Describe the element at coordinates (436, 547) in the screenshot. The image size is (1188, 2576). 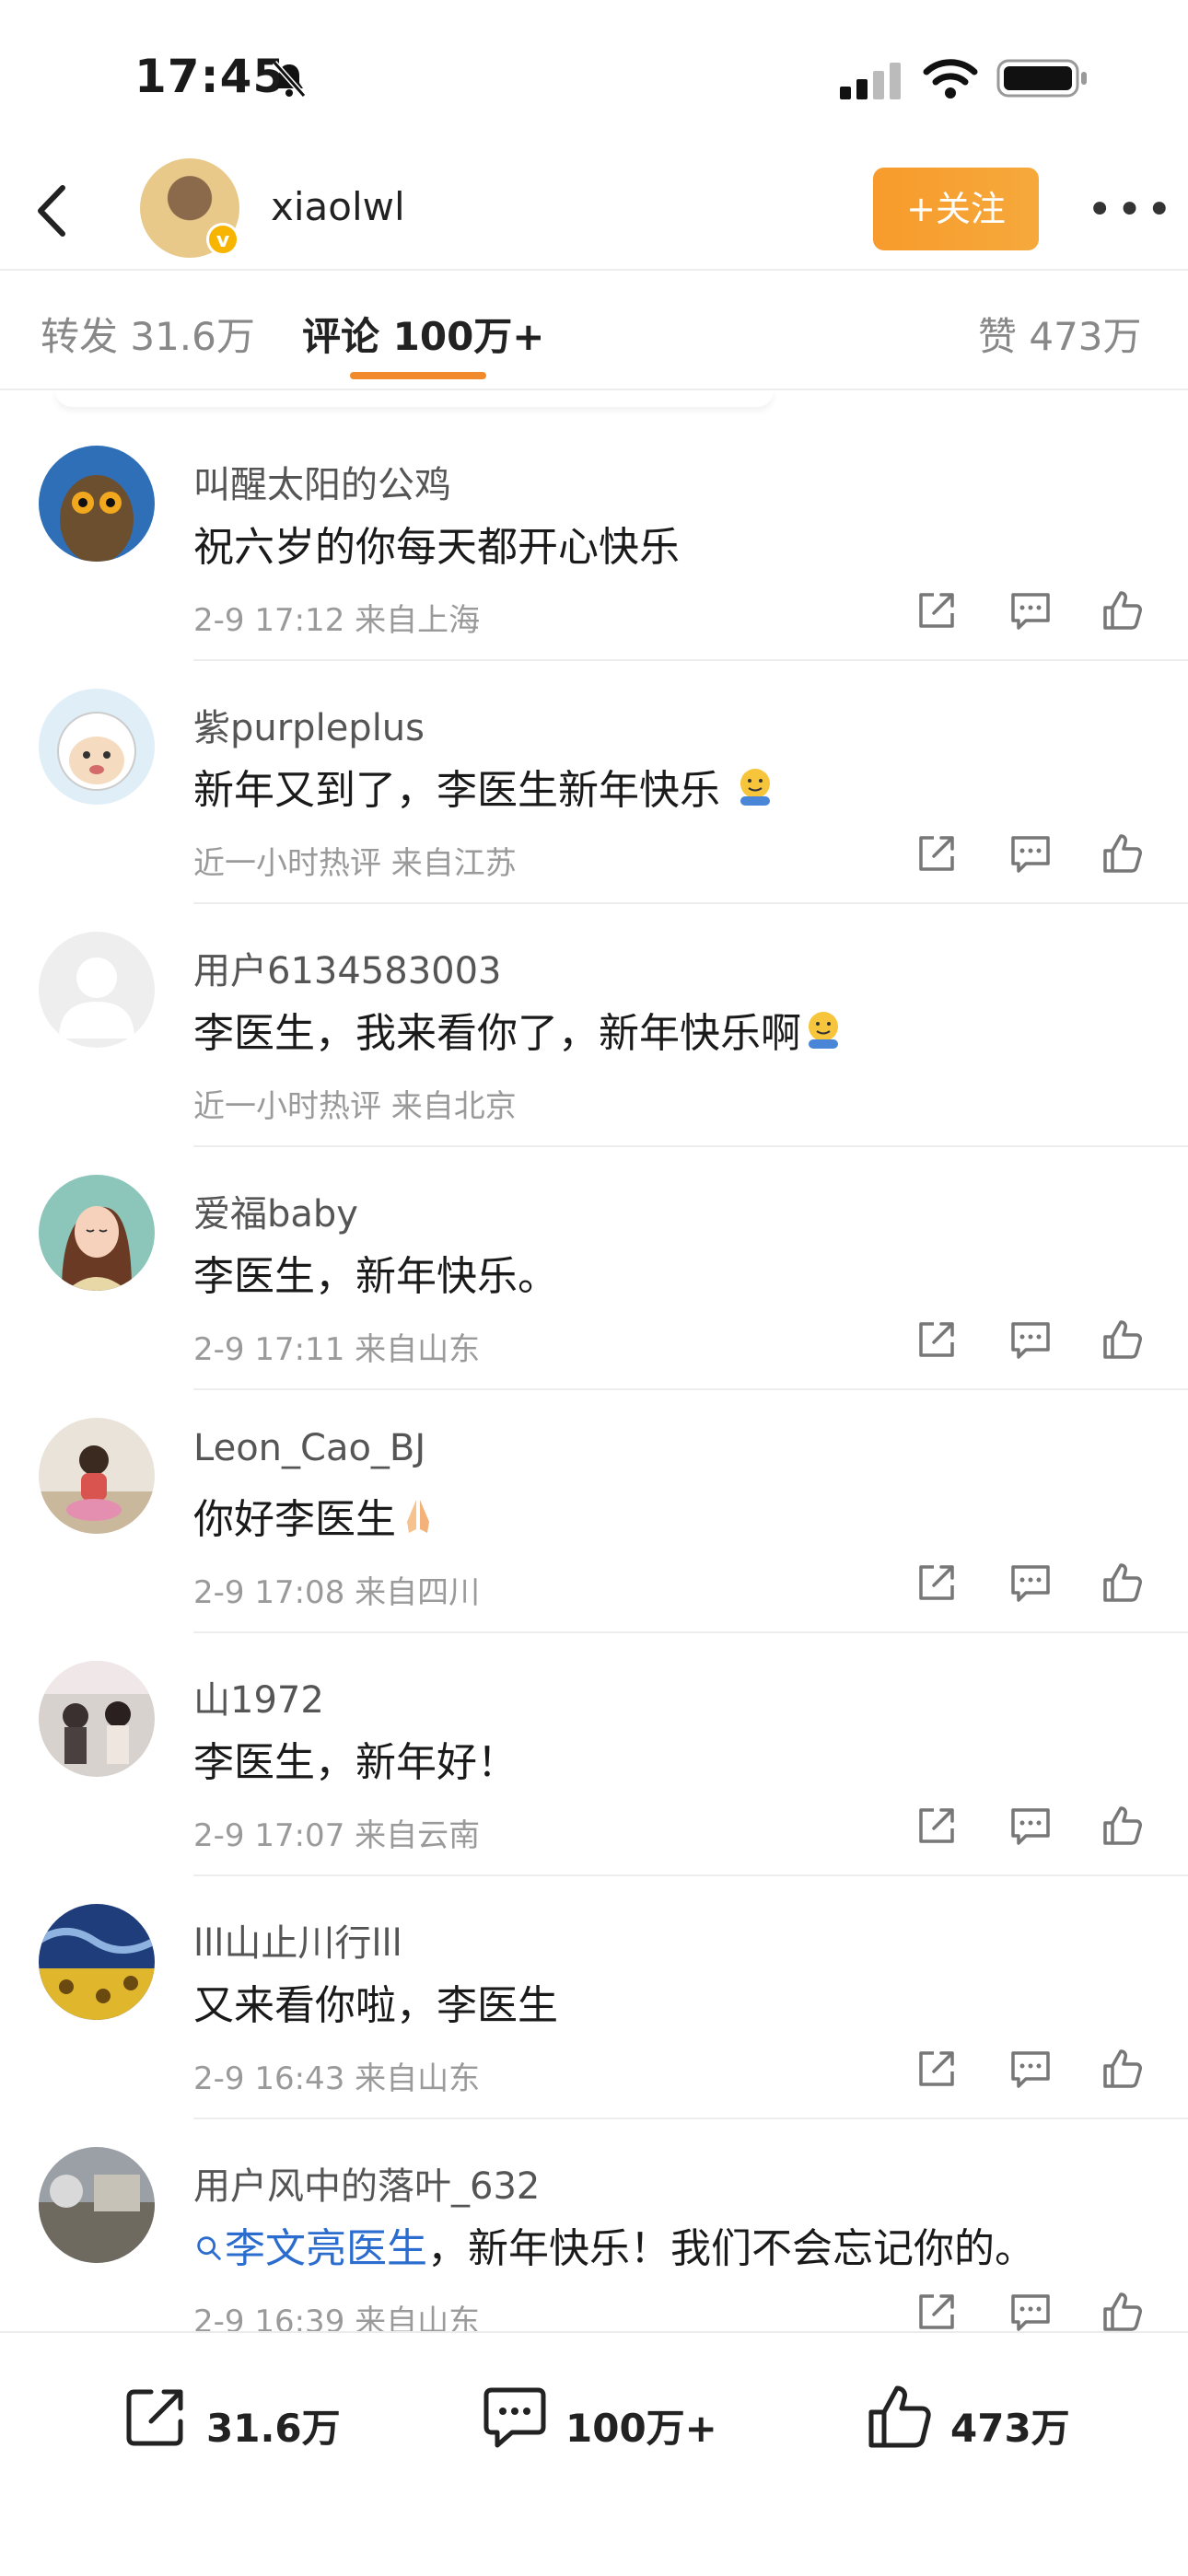
I see `comment-text: 祝六岁的你每天都开心快乐` at that location.